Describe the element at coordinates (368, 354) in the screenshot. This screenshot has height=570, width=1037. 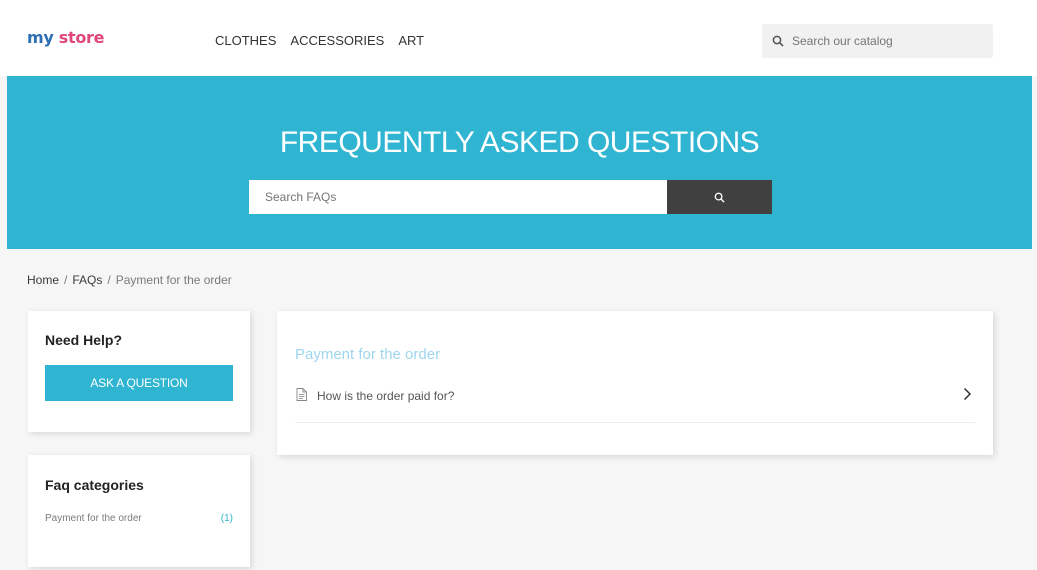
I see `category-heading: Payment for the order` at that location.